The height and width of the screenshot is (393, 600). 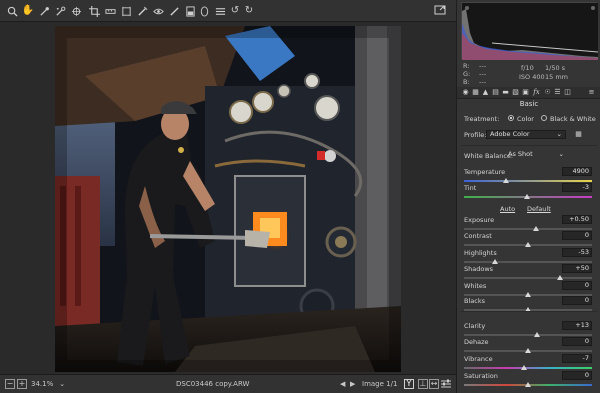 I want to click on image-counter: Image 1/1, so click(x=380, y=384).